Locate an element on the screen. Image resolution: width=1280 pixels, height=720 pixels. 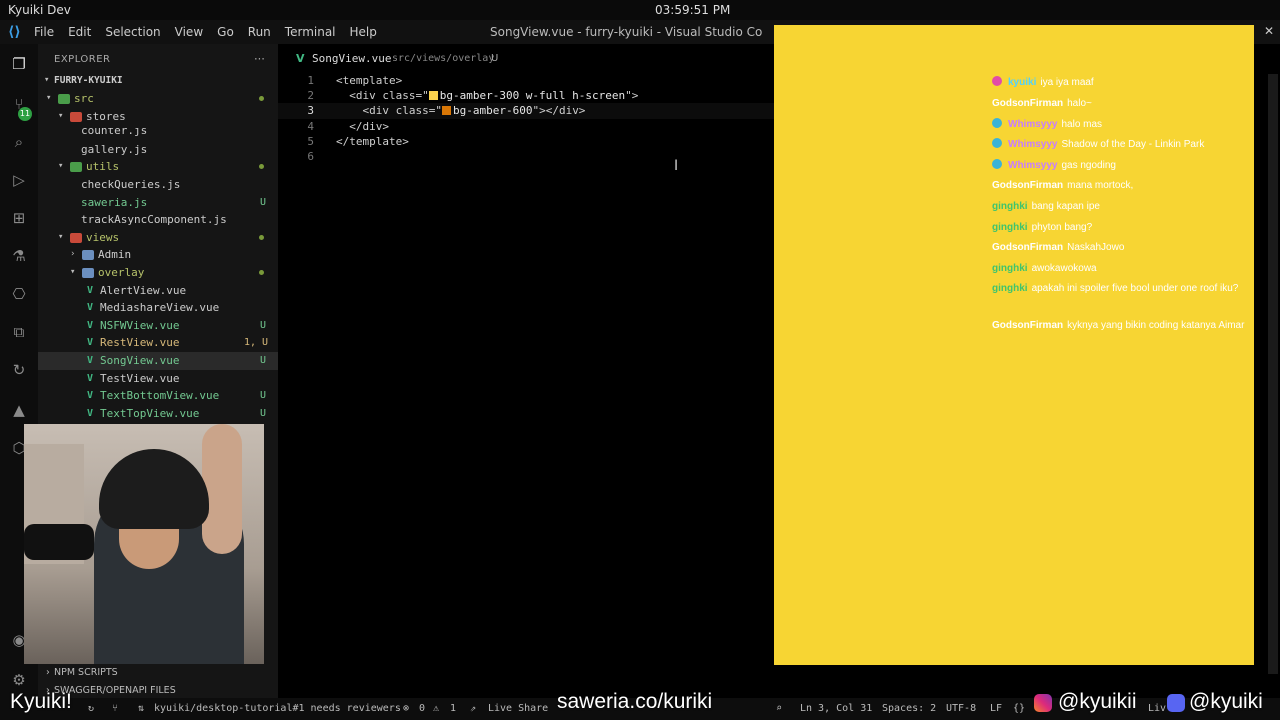
search-icon: ⌕ is located at coordinates (19, 142).